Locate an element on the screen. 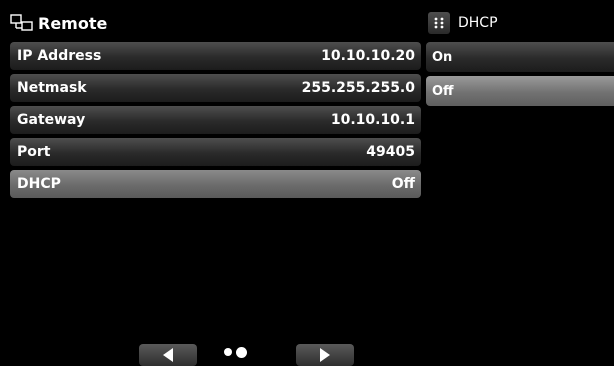 The image size is (614, 366). next-page-button is located at coordinates (325, 355).